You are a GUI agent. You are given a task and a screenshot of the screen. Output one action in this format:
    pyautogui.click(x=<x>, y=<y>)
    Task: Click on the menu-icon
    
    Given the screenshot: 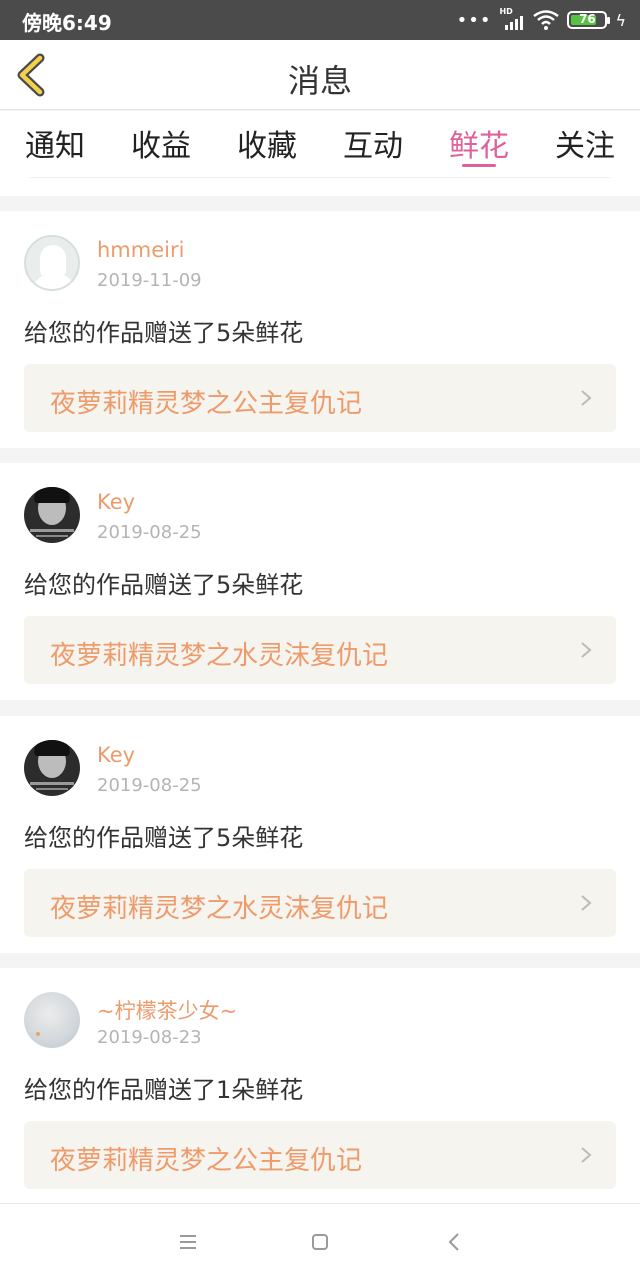 What is the action you would take?
    pyautogui.click(x=188, y=1242)
    